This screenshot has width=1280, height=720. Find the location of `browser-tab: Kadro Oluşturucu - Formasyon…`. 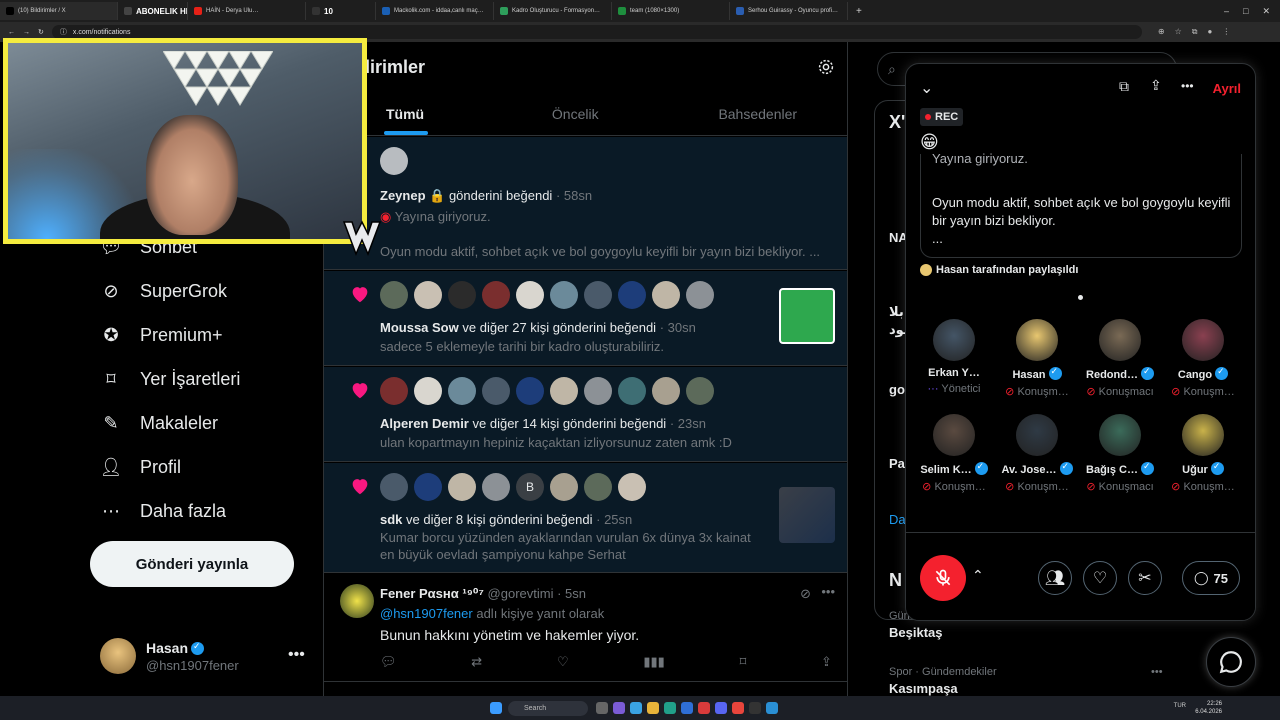

browser-tab: Kadro Oluşturucu - Formasyon… is located at coordinates (553, 11).